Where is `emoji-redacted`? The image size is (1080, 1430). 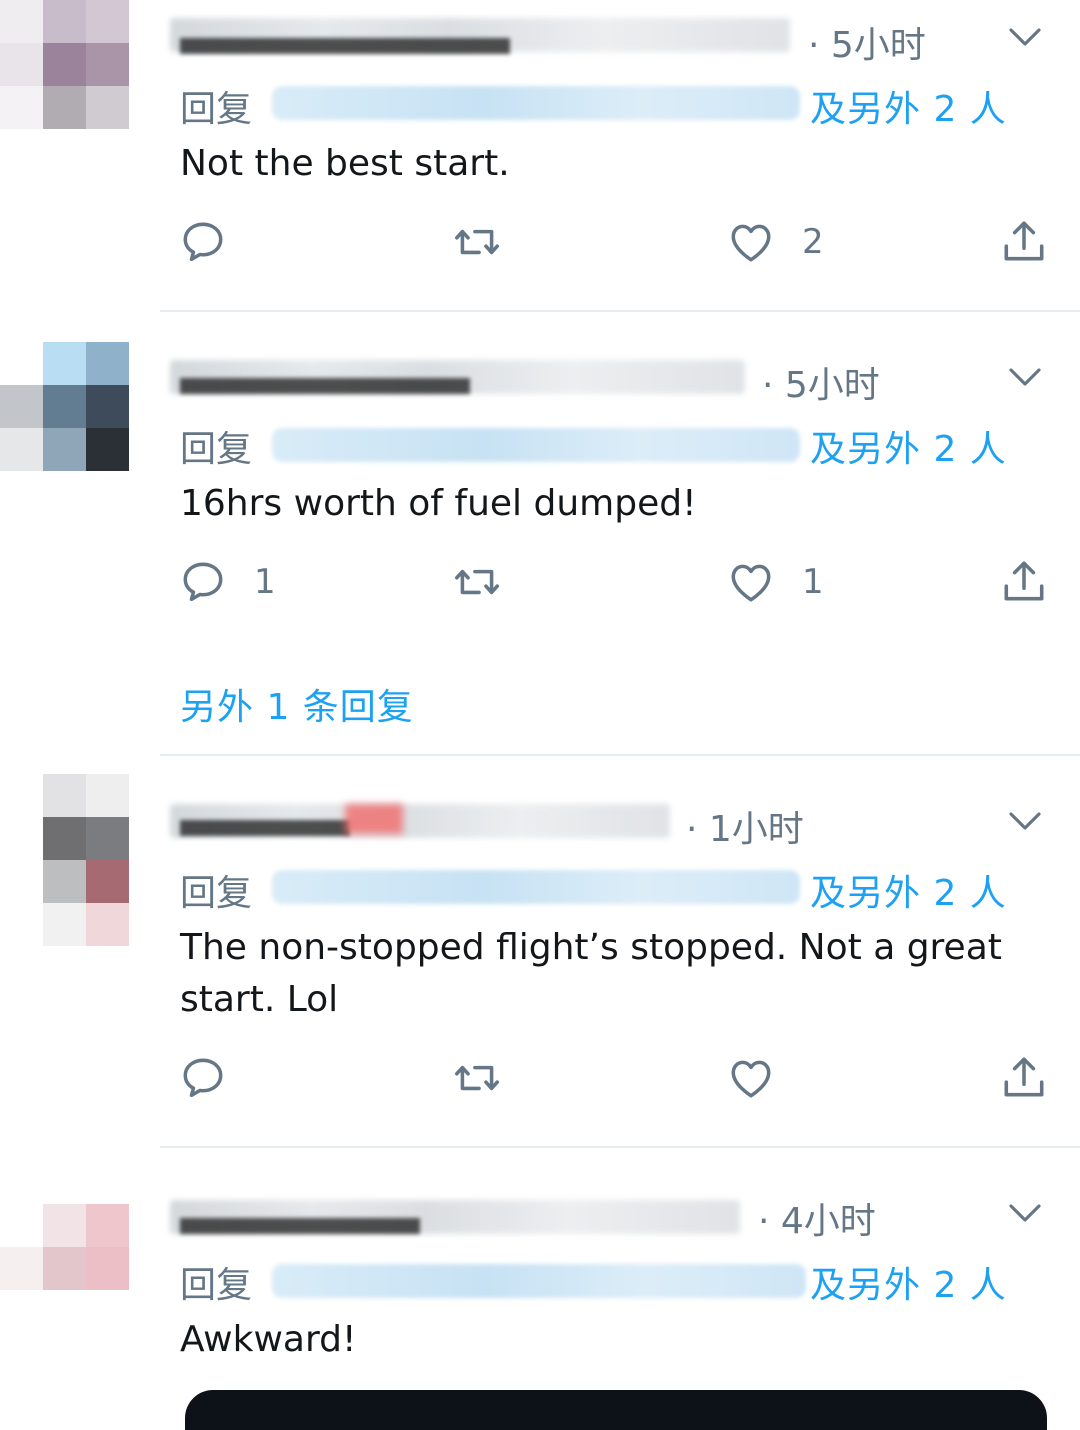
emoji-redacted is located at coordinates (374, 819).